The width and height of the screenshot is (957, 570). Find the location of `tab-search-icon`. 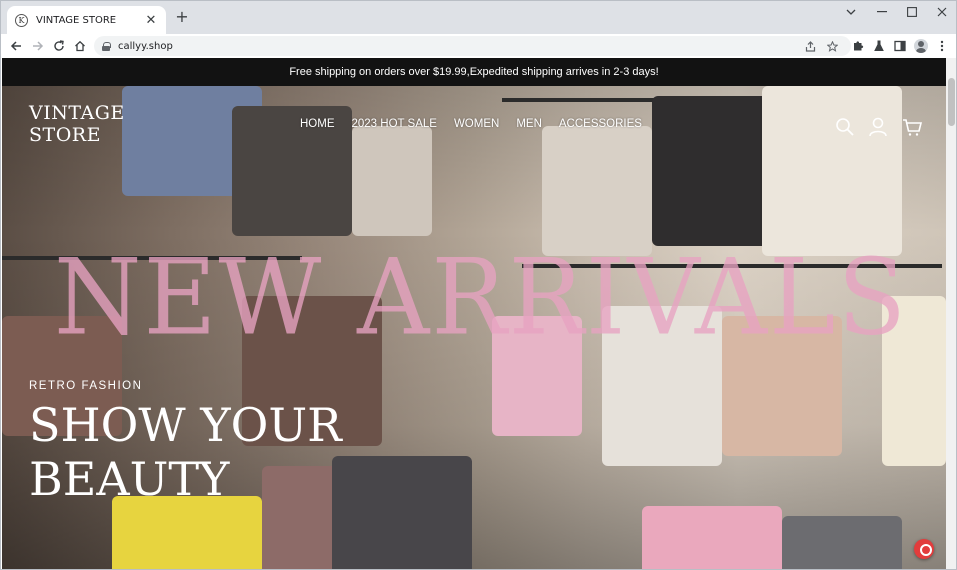

tab-search-icon is located at coordinates (851, 12).